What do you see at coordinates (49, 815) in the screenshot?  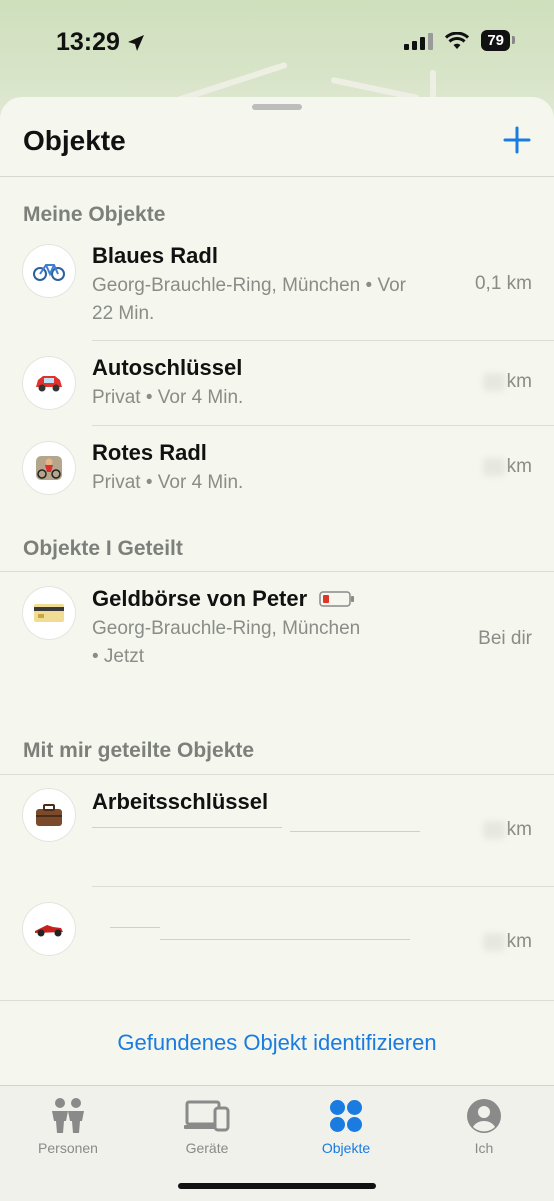 I see `briefcase-icon` at bounding box center [49, 815].